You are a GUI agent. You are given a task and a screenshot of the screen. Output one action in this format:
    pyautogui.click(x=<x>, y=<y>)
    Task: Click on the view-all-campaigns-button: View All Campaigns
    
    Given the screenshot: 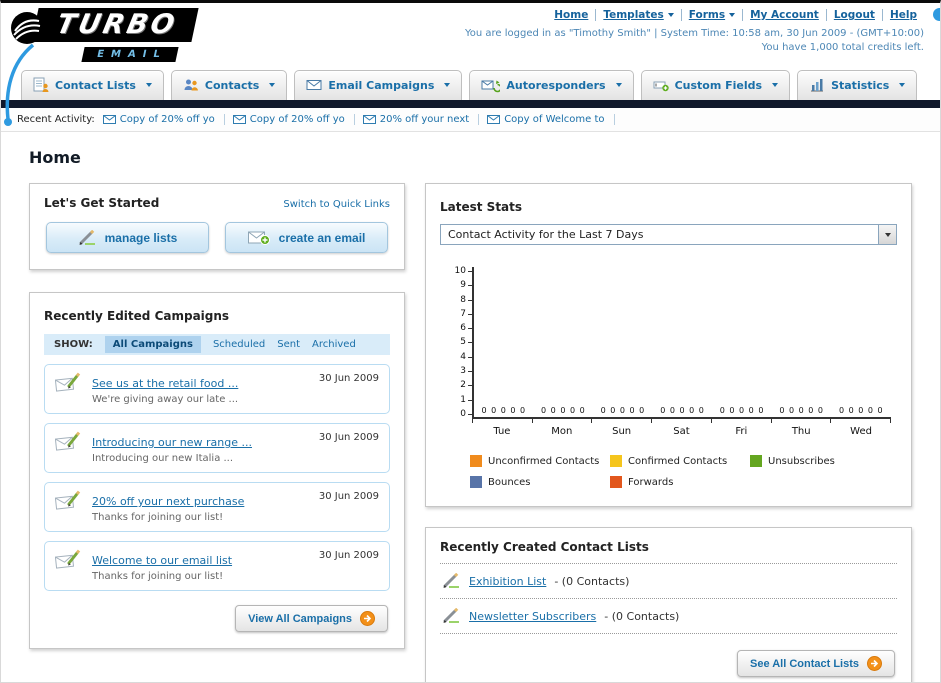 What is the action you would take?
    pyautogui.click(x=311, y=618)
    